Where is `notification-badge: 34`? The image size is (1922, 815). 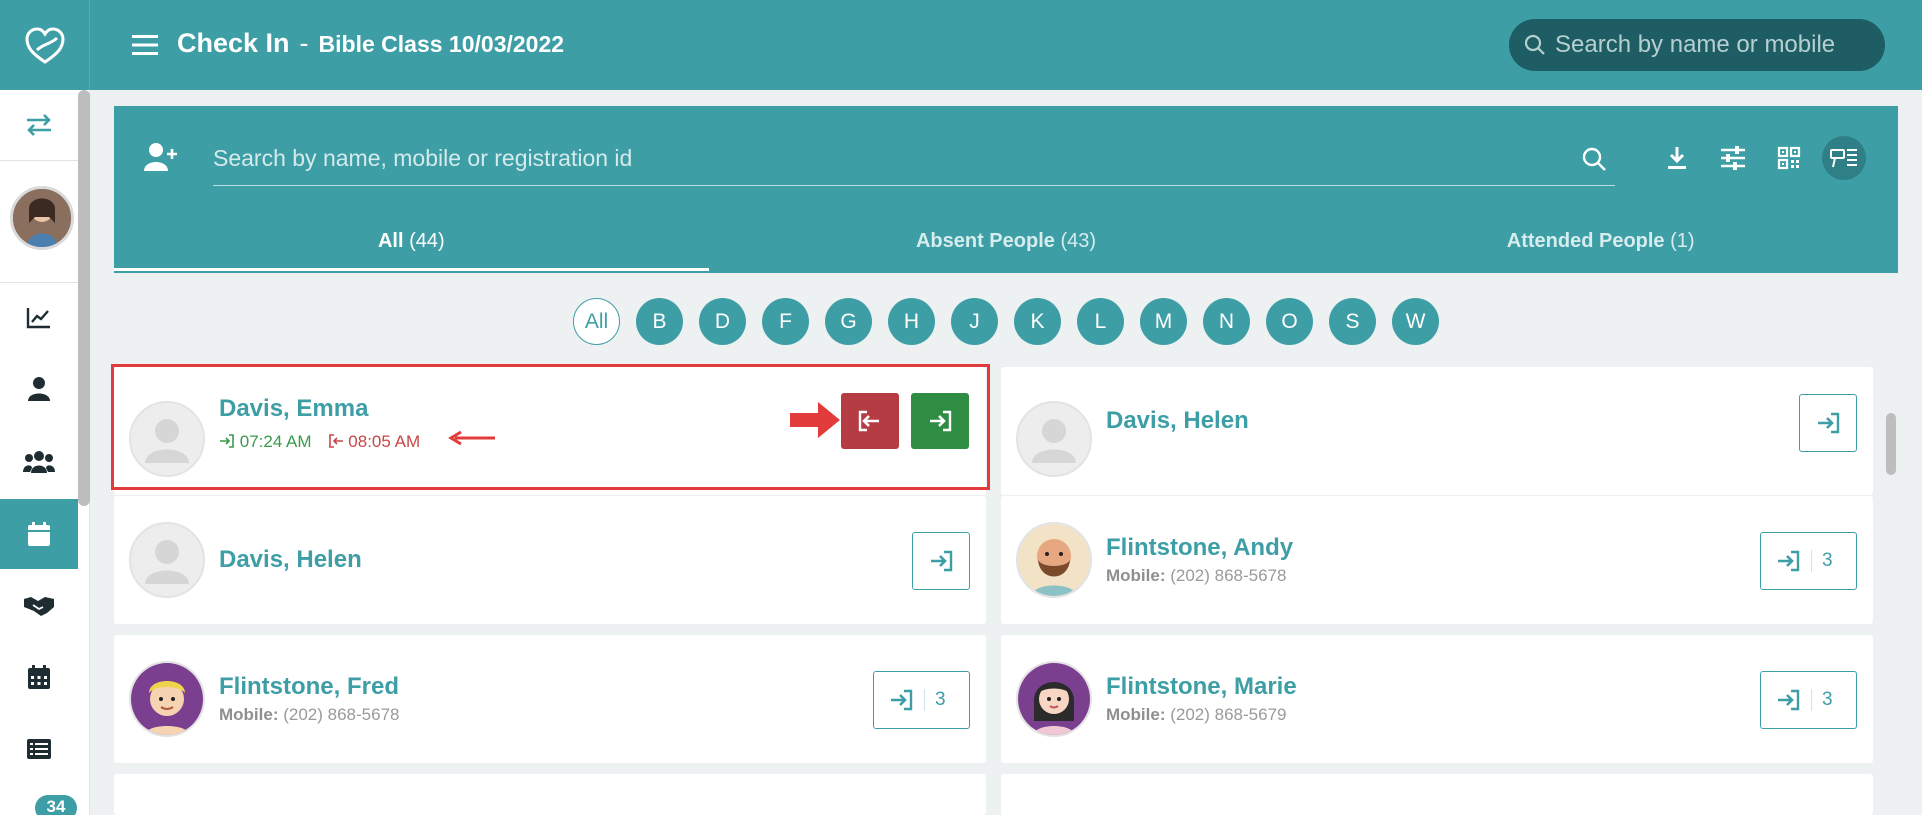 notification-badge: 34 is located at coordinates (56, 805).